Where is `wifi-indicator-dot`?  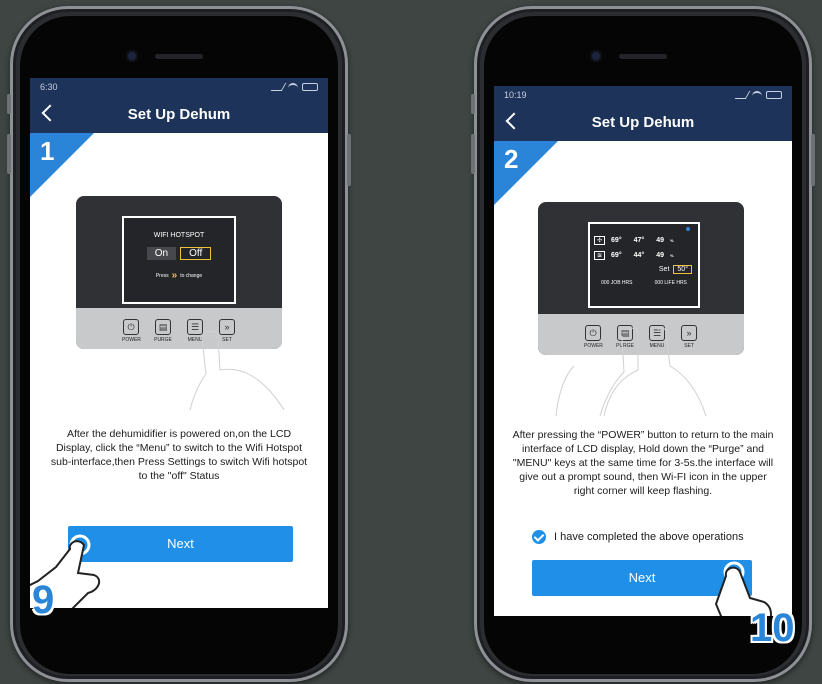
wifi-indicator-dot is located at coordinates (688, 229).